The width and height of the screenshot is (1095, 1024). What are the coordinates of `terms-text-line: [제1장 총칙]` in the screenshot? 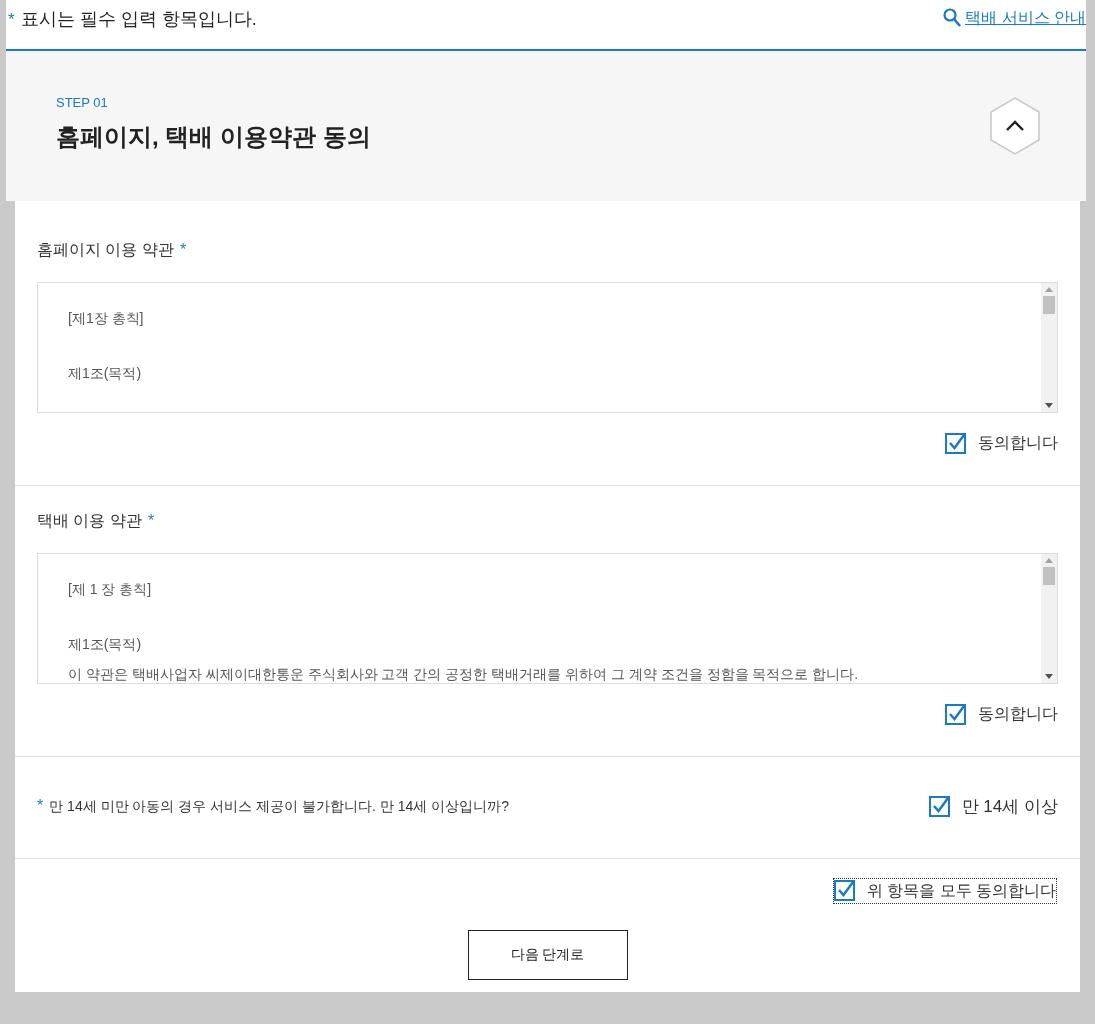 It's located at (106, 318).